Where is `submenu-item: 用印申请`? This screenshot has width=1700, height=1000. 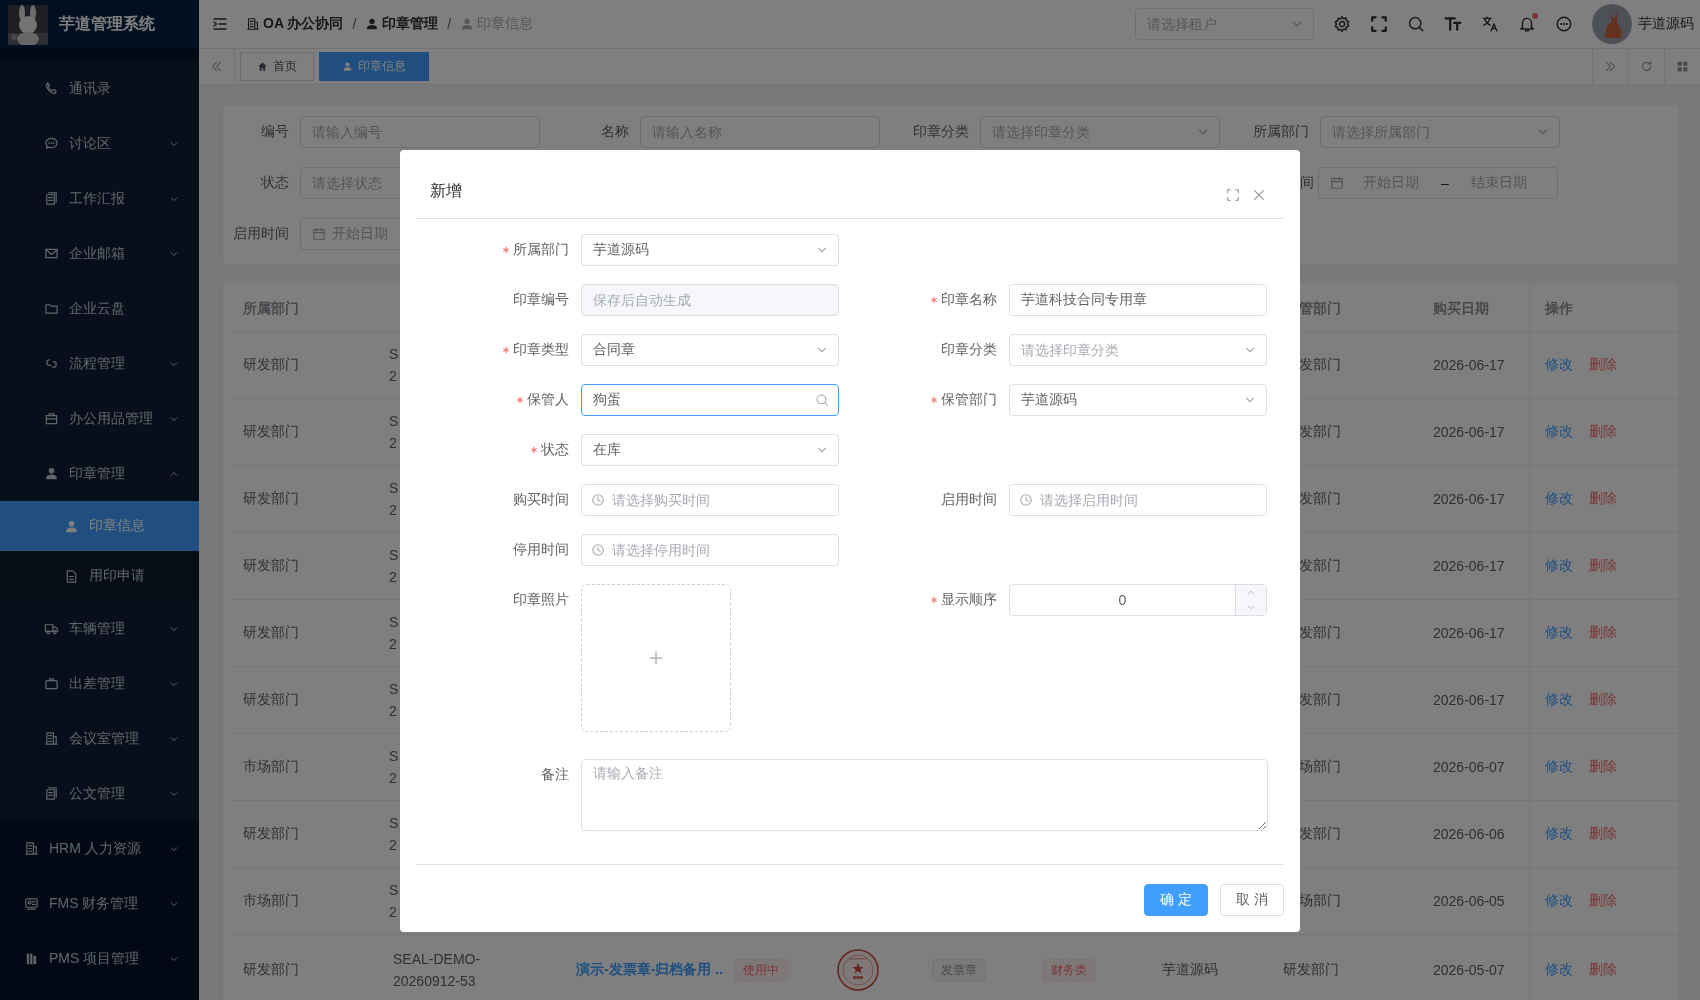
submenu-item: 用印申请 is located at coordinates (99, 576).